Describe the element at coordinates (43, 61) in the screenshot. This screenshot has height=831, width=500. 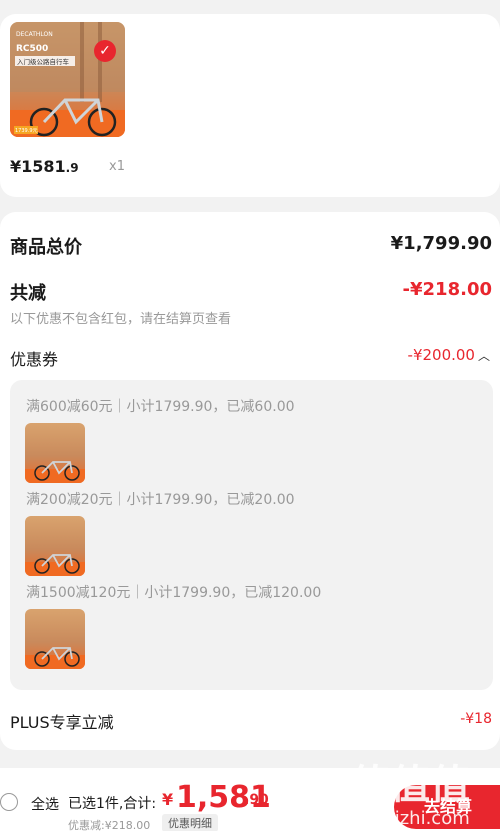
I see `thumb-subtitle: 入门级公路自行车` at that location.